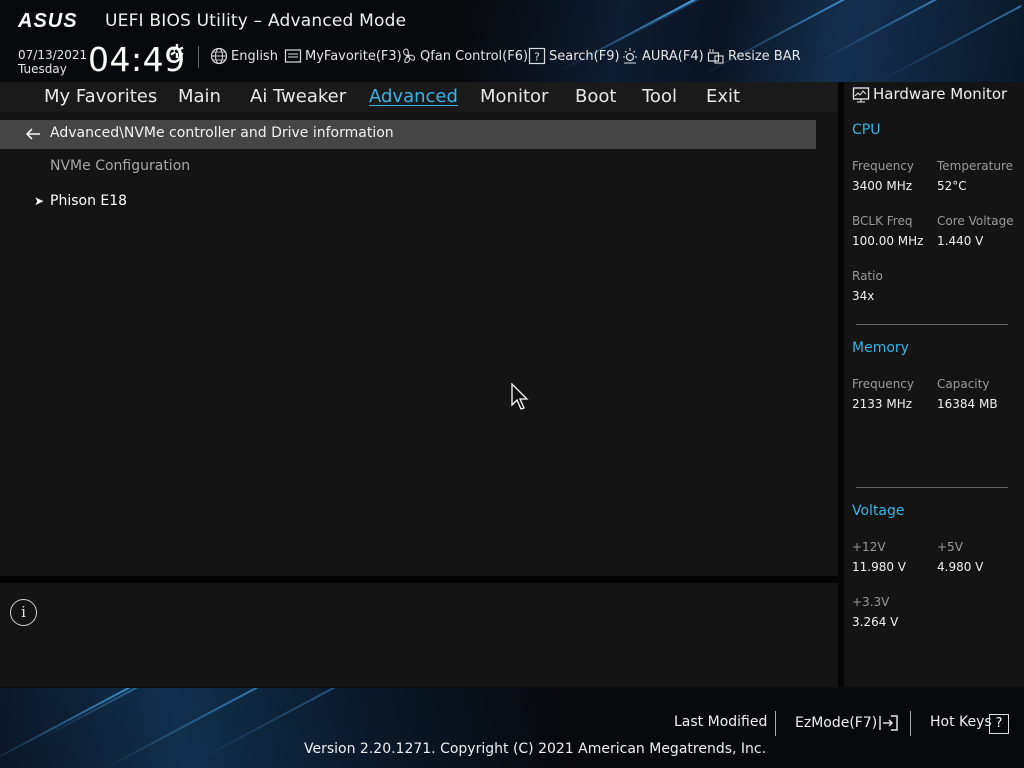  I want to click on cpu-temperature-label: Temperature, so click(975, 166).